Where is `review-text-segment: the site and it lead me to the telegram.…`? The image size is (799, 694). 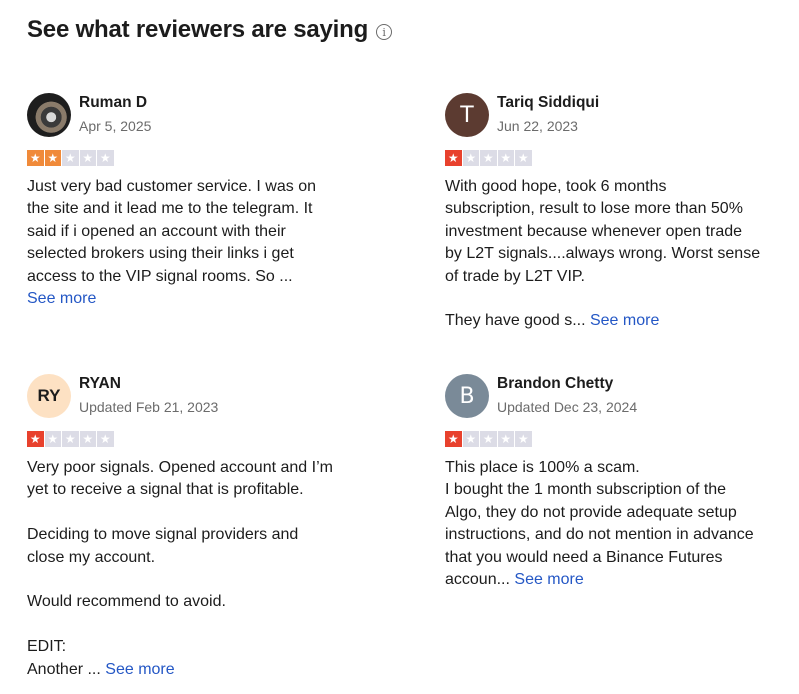
review-text-segment: the site and it lead me to the telegram.… is located at coordinates (170, 209).